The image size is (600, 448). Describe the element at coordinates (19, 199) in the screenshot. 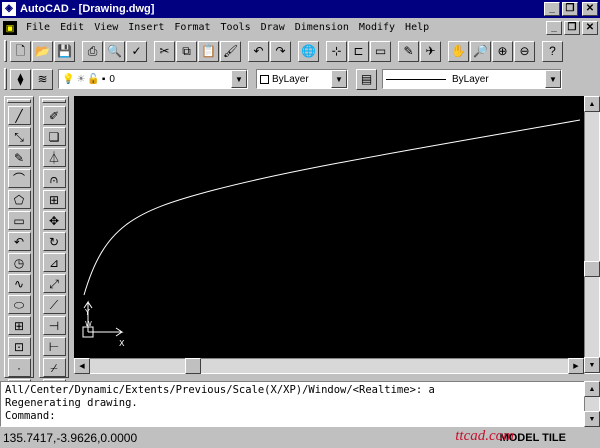

I see `rectangle-icon: ⬠` at that location.